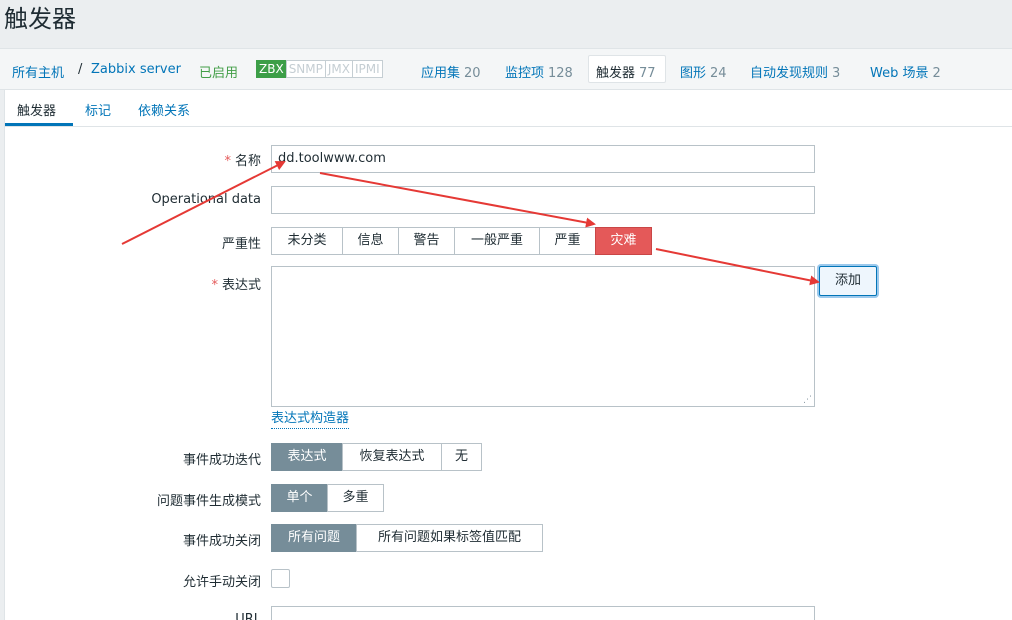 The width and height of the screenshot is (1012, 620). What do you see at coordinates (241, 285) in the screenshot?
I see `expression-label-text: 表达式` at bounding box center [241, 285].